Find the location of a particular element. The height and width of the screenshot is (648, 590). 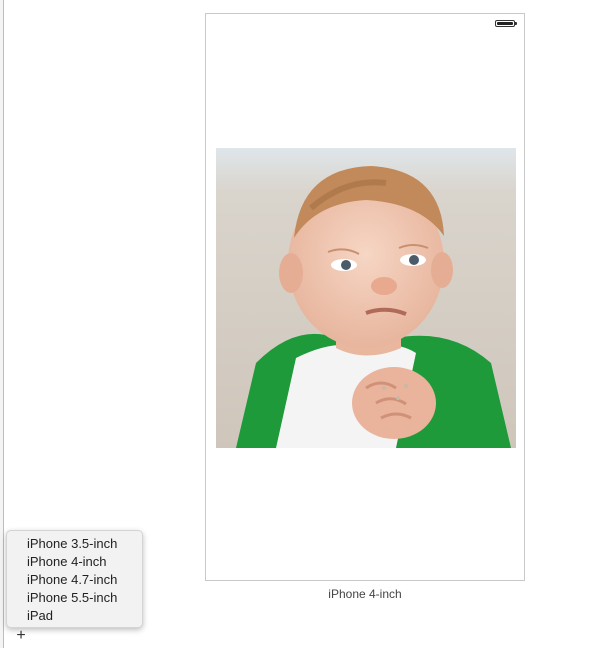

menu-item-iphone-3-5-inch: iPhone 3.5-inch is located at coordinates (74, 544).